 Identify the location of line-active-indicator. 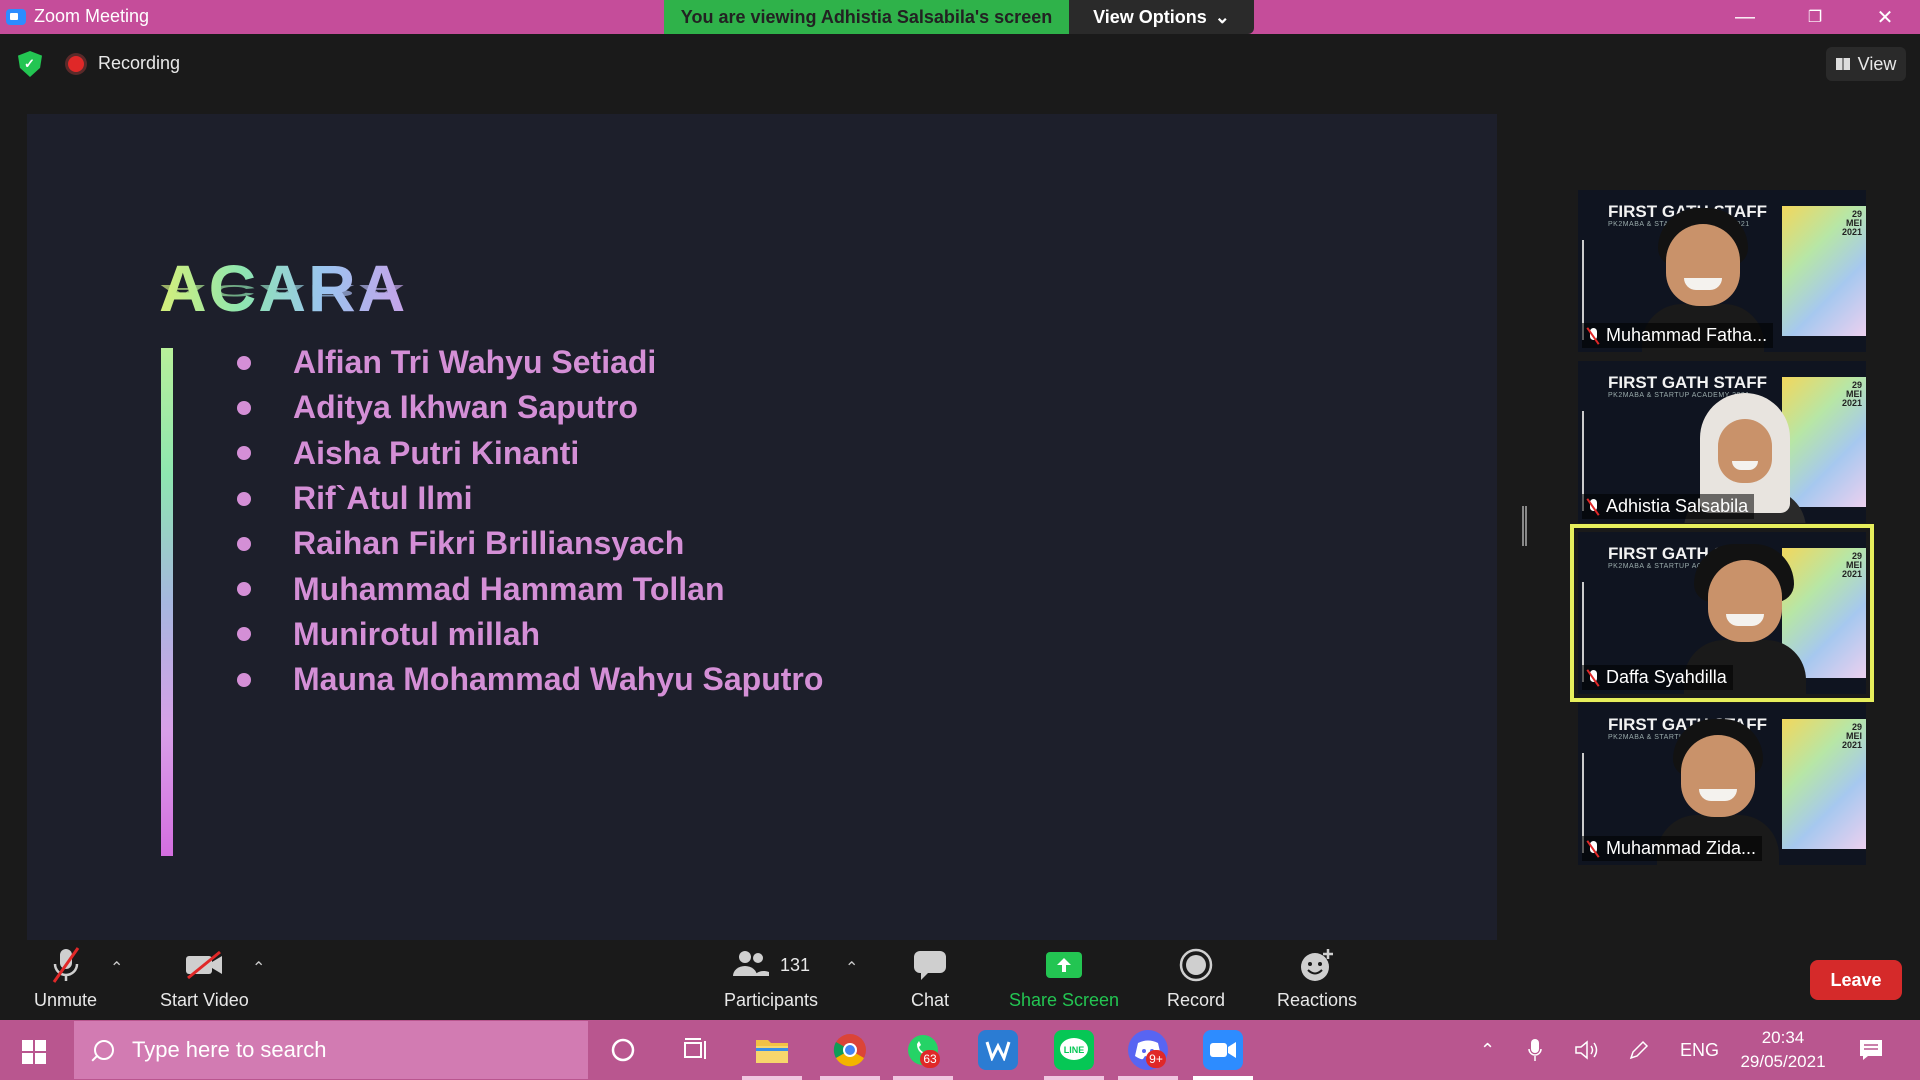
(1074, 1078).